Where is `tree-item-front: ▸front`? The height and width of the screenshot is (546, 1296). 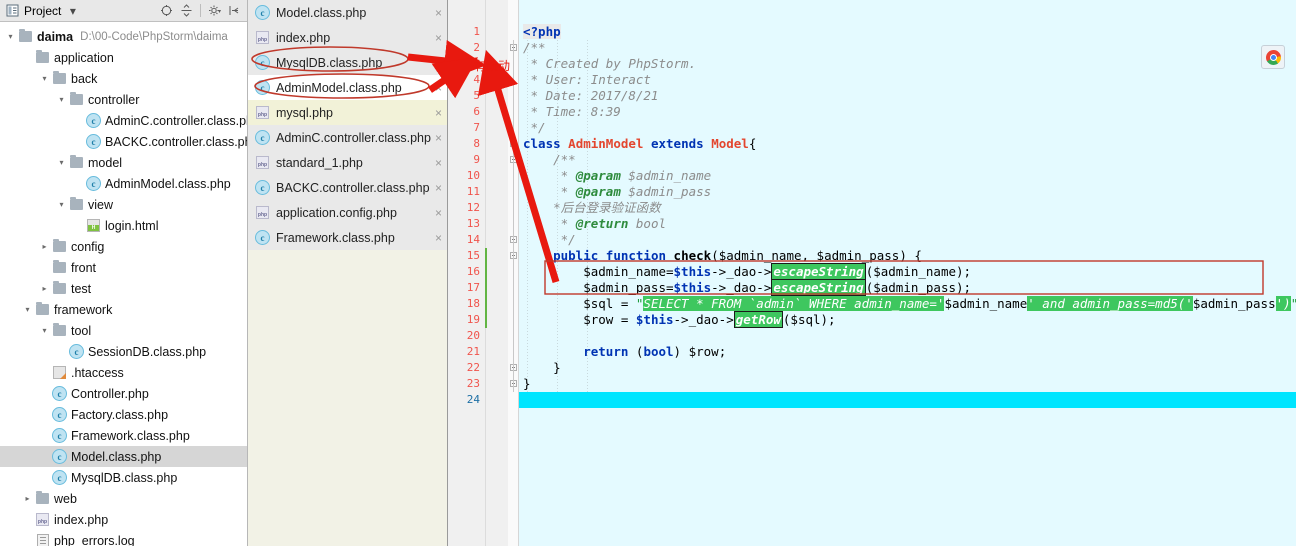 tree-item-front: ▸front is located at coordinates (123, 267).